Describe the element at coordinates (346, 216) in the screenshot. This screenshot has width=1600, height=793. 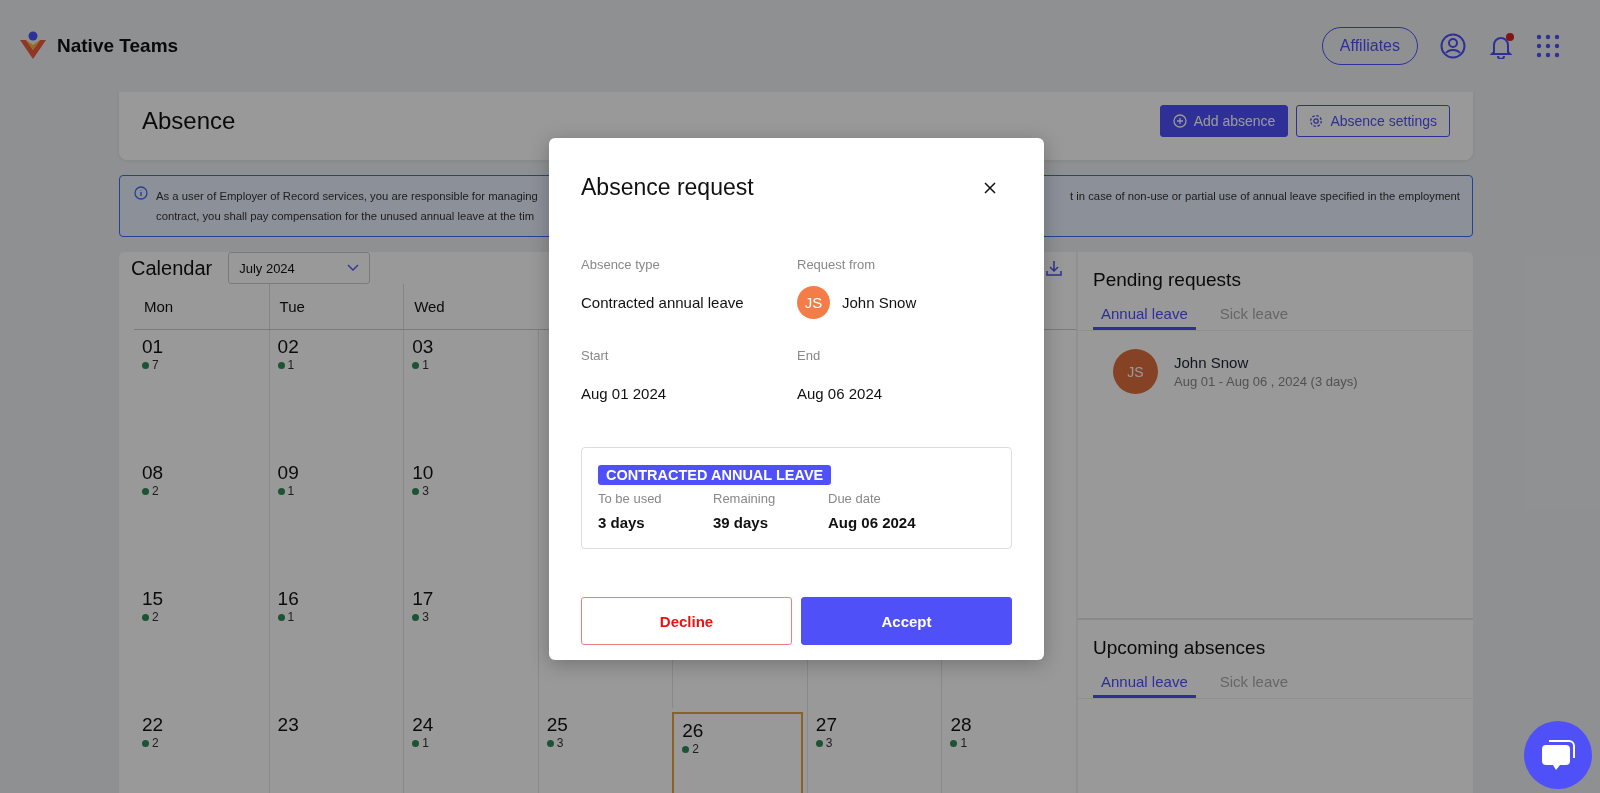
I see `notice-text: contract, you shall pay compensation for the unused annual leave at the tim` at that location.